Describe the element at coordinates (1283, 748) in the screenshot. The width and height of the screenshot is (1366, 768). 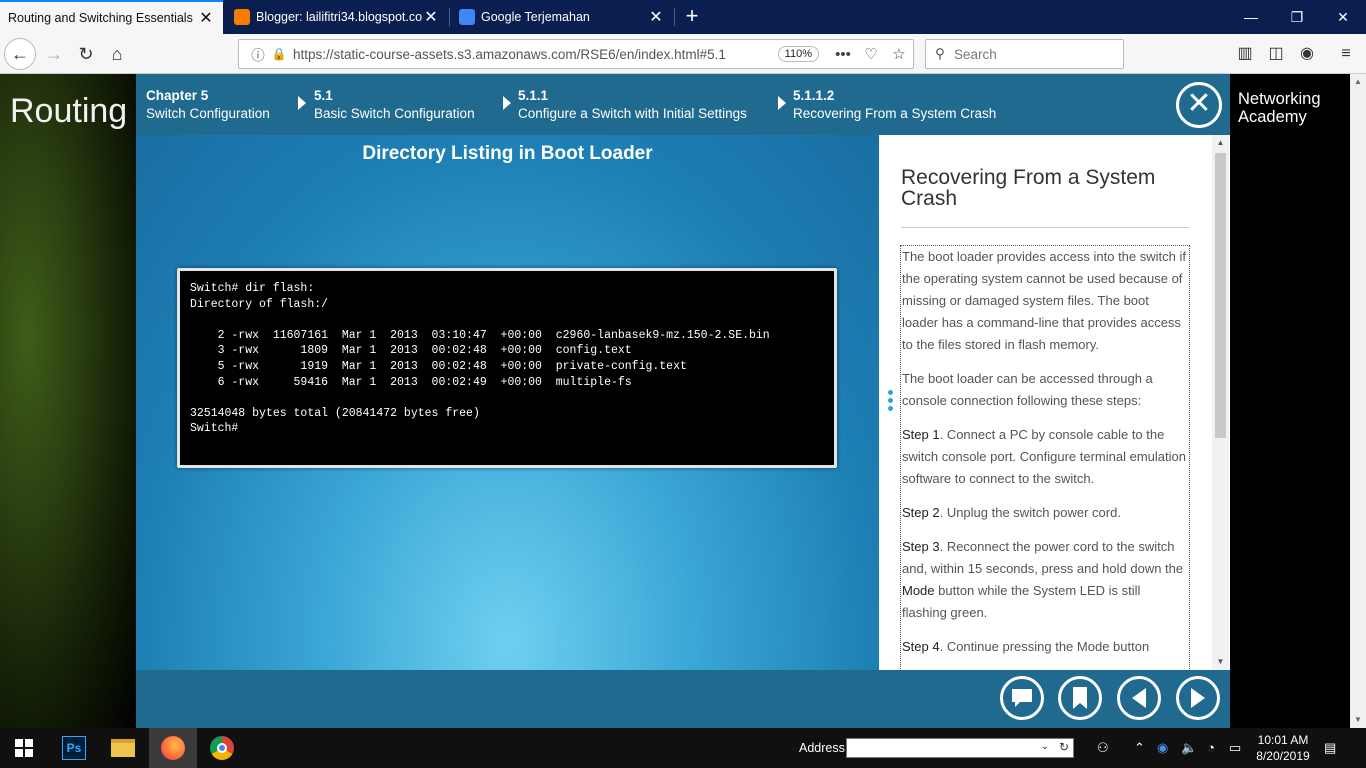
I see `system-clock: 10:01 AM 8/20/2019` at that location.